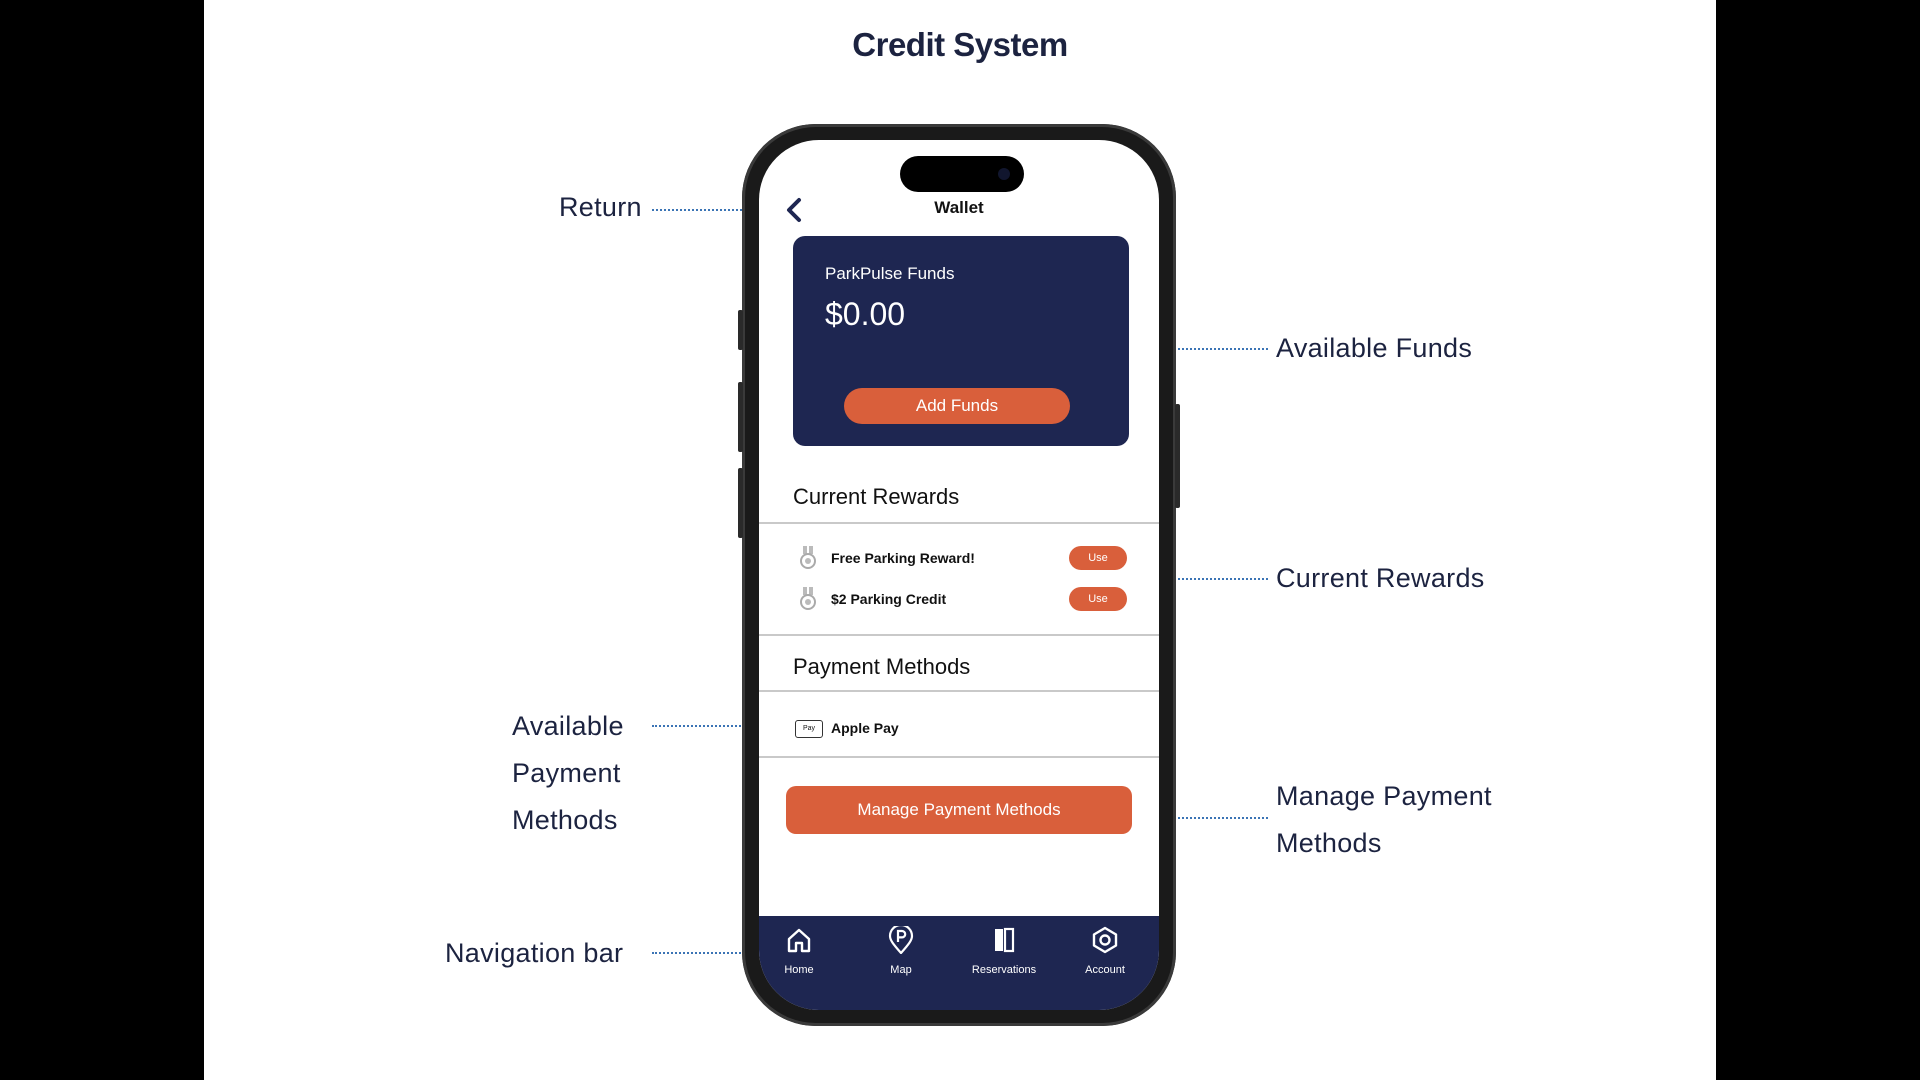  I want to click on reward-item: $2 Parking Credit Use, so click(969, 600).